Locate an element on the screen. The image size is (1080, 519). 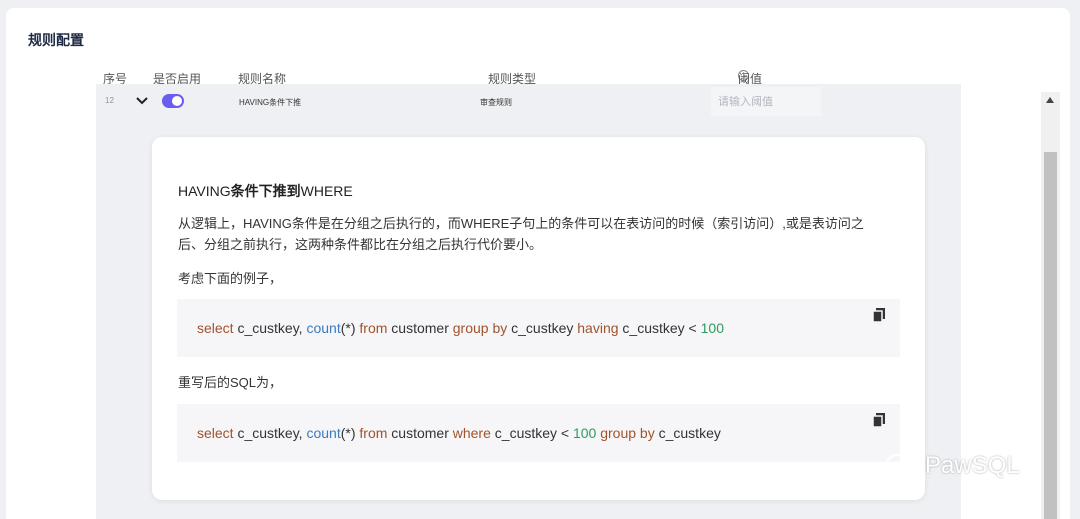
rule-title: HAVING条件下推到WHERE is located at coordinates (265, 191).